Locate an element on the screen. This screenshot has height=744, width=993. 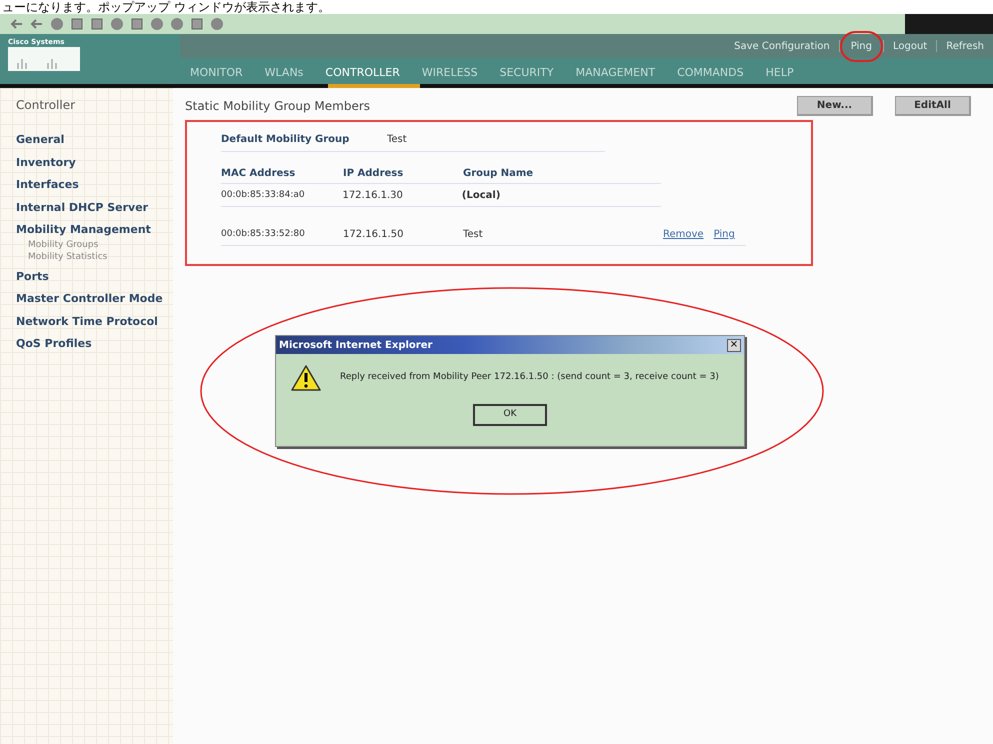
field-label: Default Mobility Group is located at coordinates (285, 140).